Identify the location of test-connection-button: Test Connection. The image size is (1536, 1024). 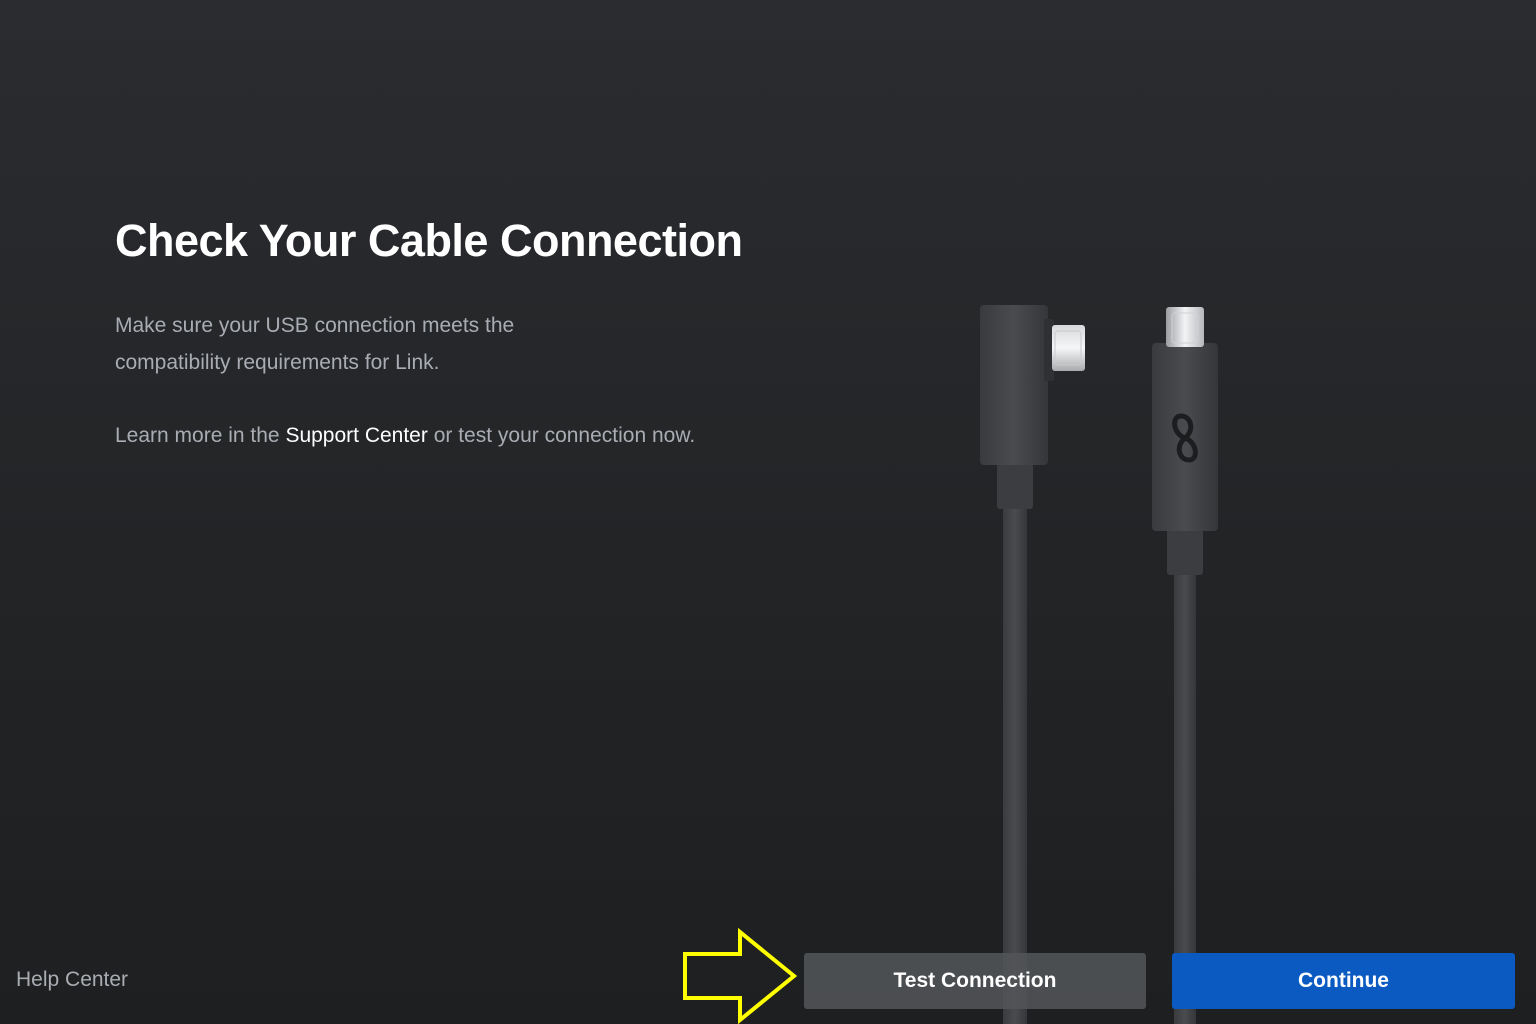
(975, 981).